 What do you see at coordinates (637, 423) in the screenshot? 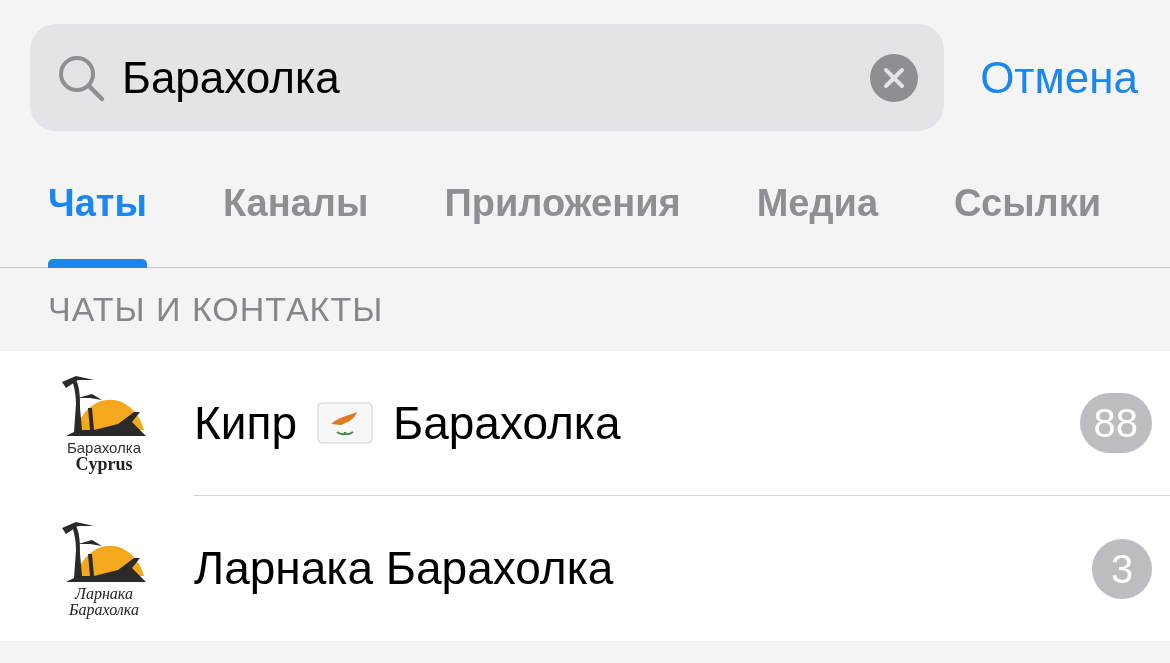
I see `chat-title: Кипр Барахолка` at bounding box center [637, 423].